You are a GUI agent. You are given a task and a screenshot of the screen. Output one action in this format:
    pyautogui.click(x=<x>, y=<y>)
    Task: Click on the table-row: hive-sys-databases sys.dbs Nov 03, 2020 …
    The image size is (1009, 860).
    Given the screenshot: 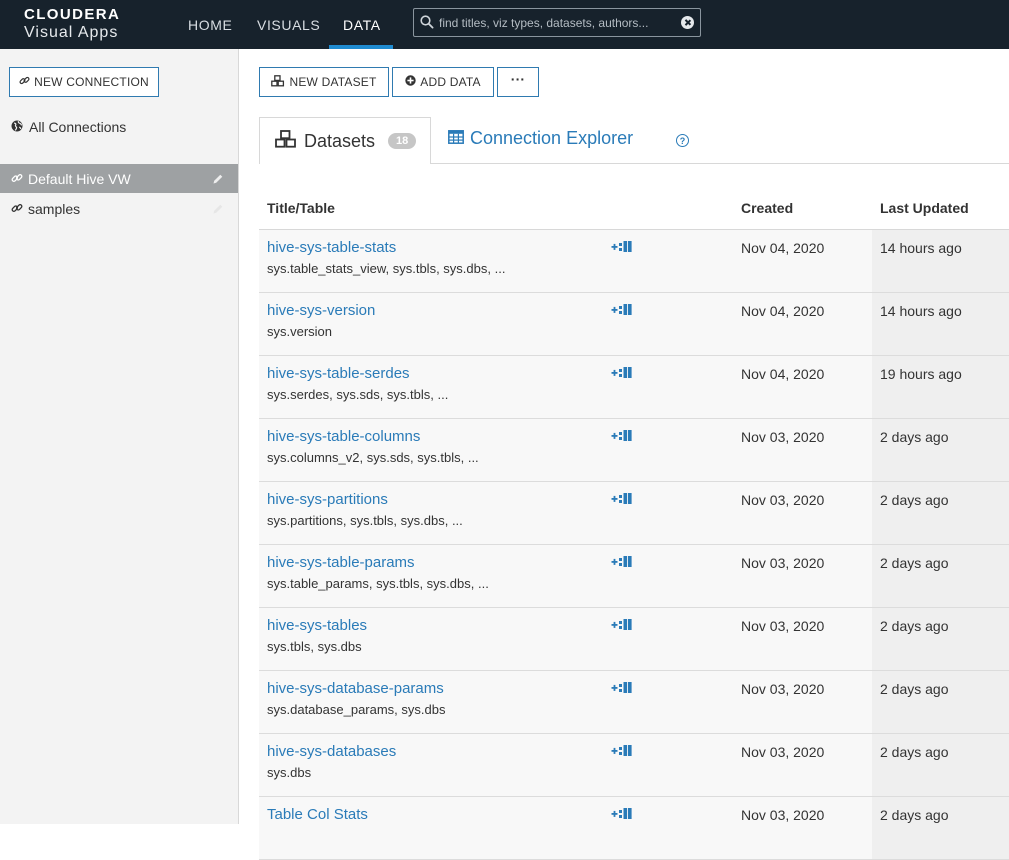 What is the action you would take?
    pyautogui.click(x=634, y=765)
    